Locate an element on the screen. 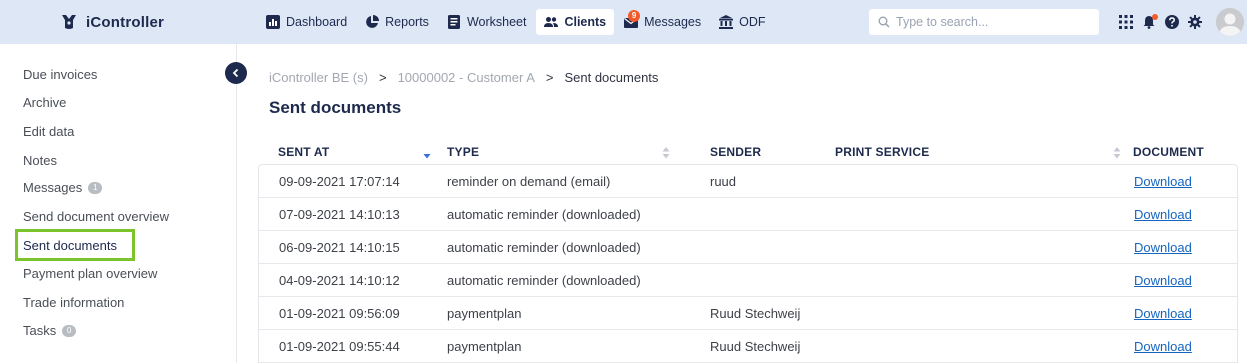 The width and height of the screenshot is (1247, 363). nav-dashboard: Dashboard is located at coordinates (306, 22).